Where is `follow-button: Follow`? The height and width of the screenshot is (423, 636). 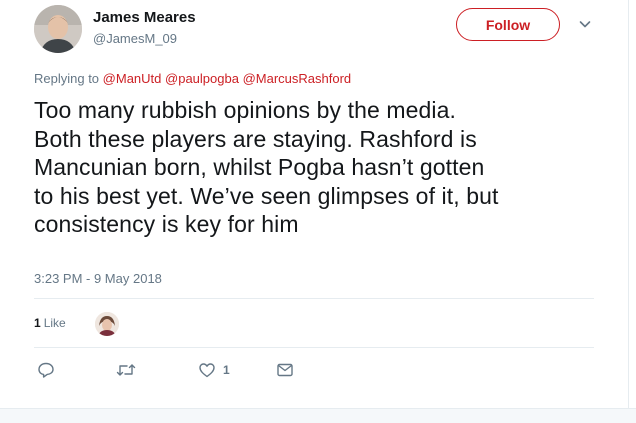
follow-button: Follow is located at coordinates (508, 24).